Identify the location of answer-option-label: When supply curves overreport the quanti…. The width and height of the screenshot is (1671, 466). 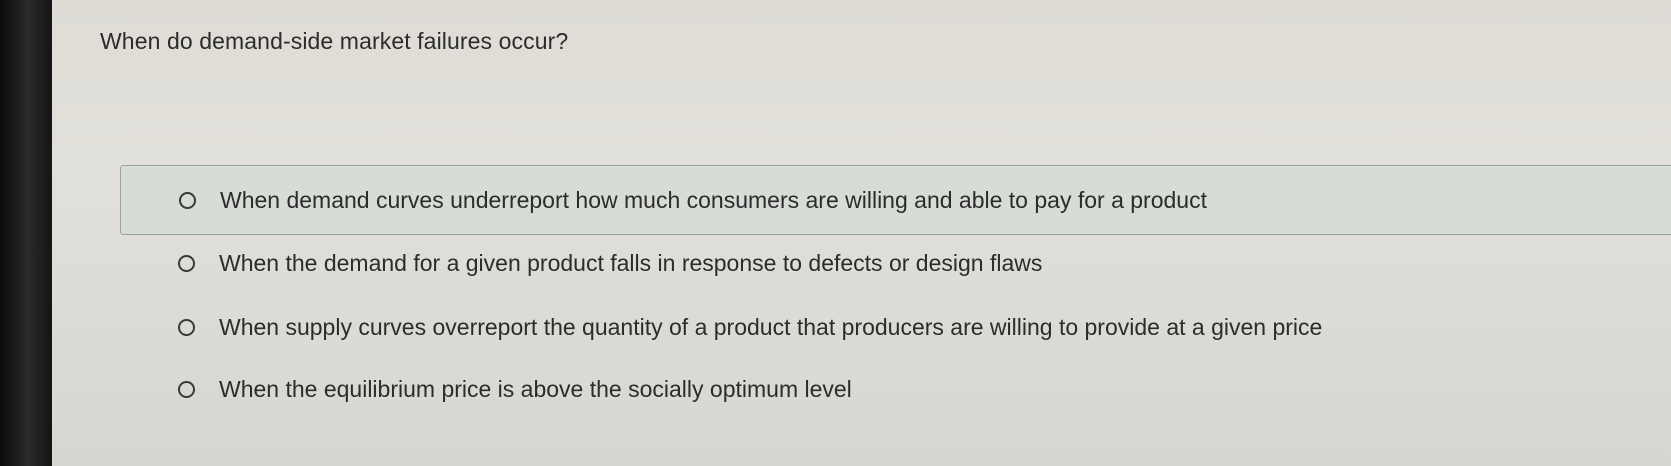
(771, 326).